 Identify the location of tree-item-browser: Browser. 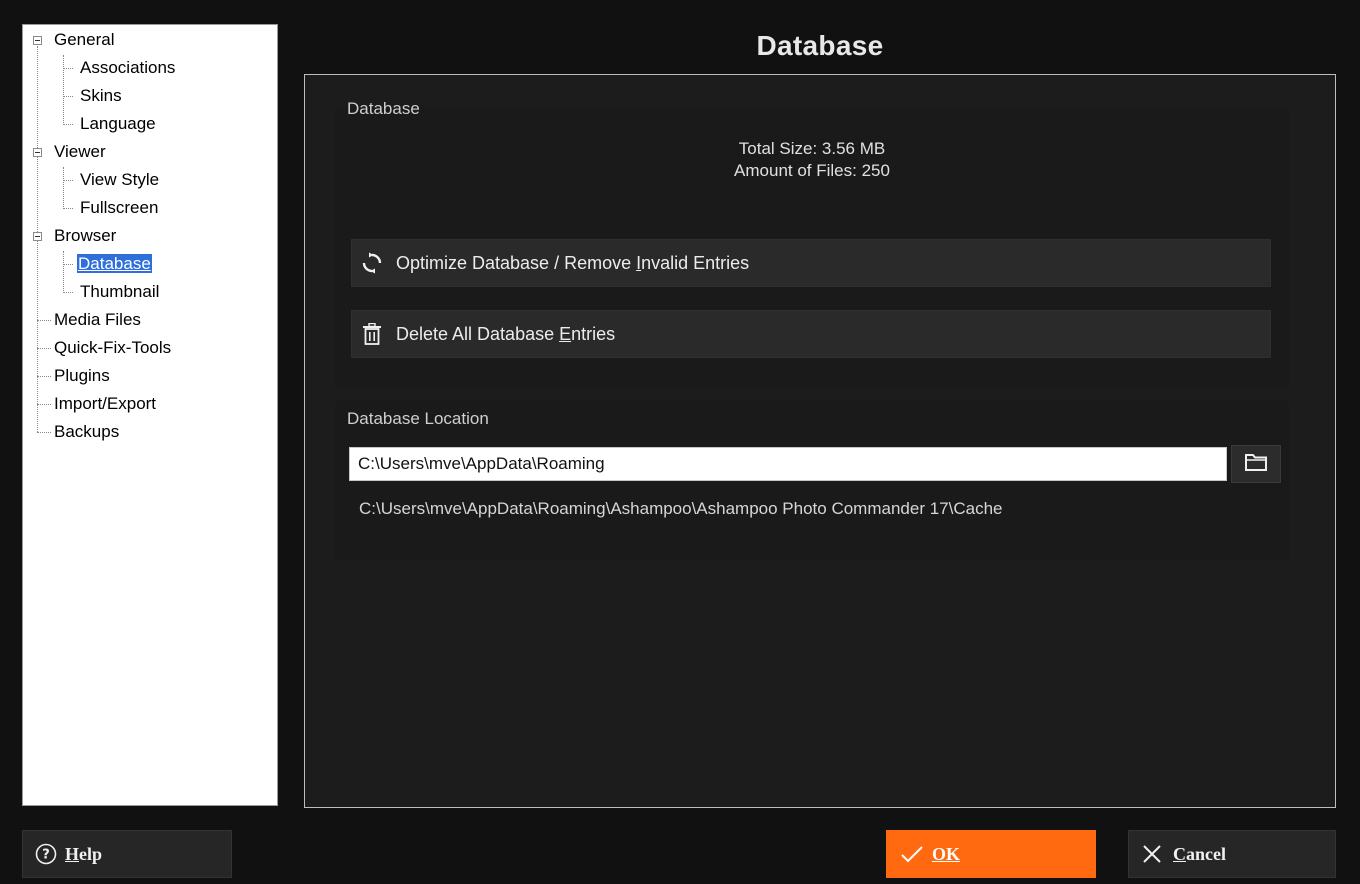
(85, 236).